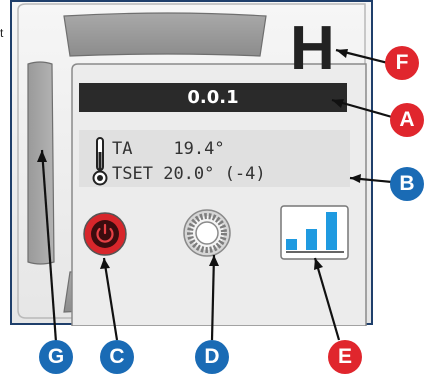 This screenshot has width=438, height=384. I want to click on arrowhead-d, so click(214, 260).